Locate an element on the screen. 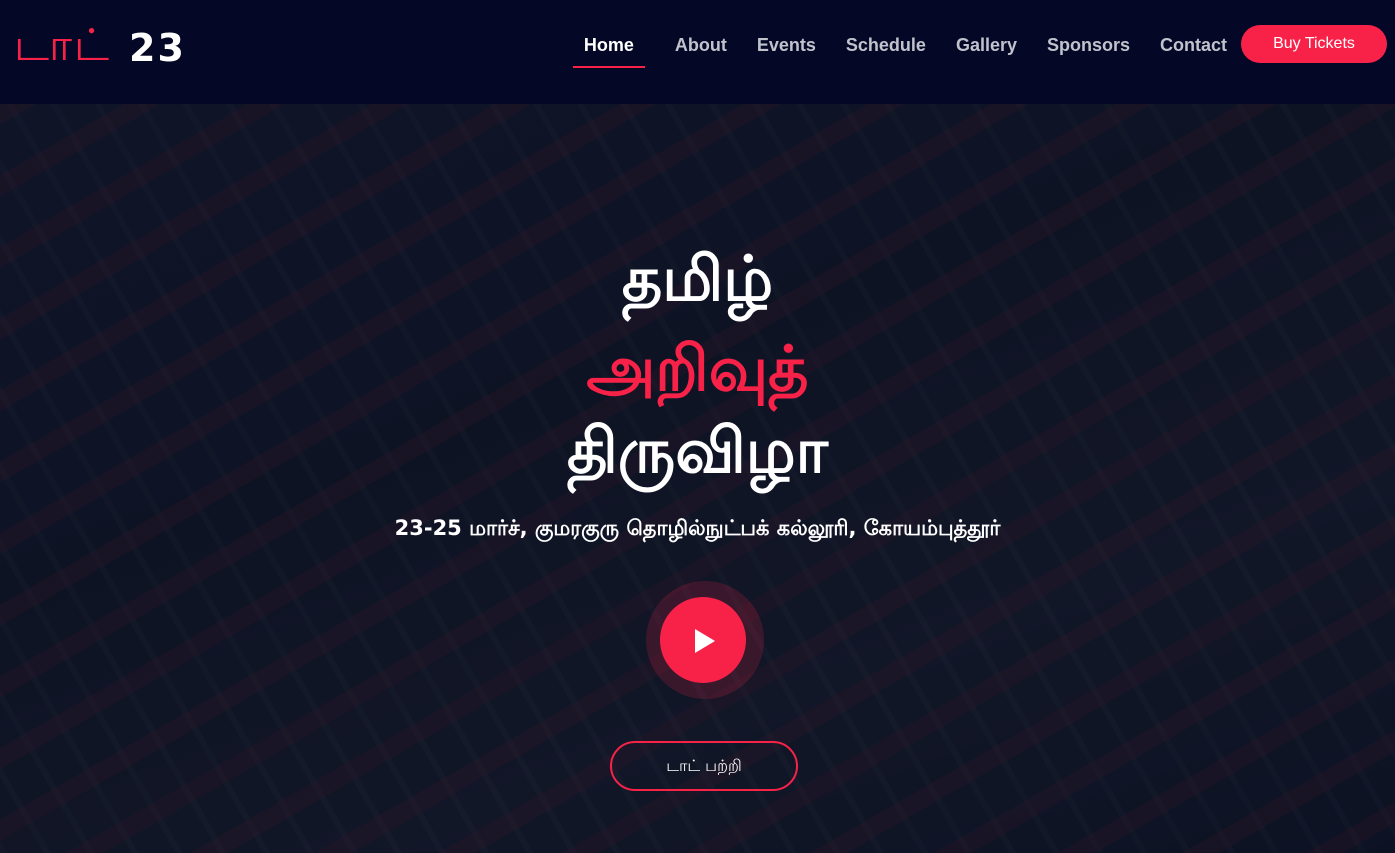  play-video-button is located at coordinates (703, 640).